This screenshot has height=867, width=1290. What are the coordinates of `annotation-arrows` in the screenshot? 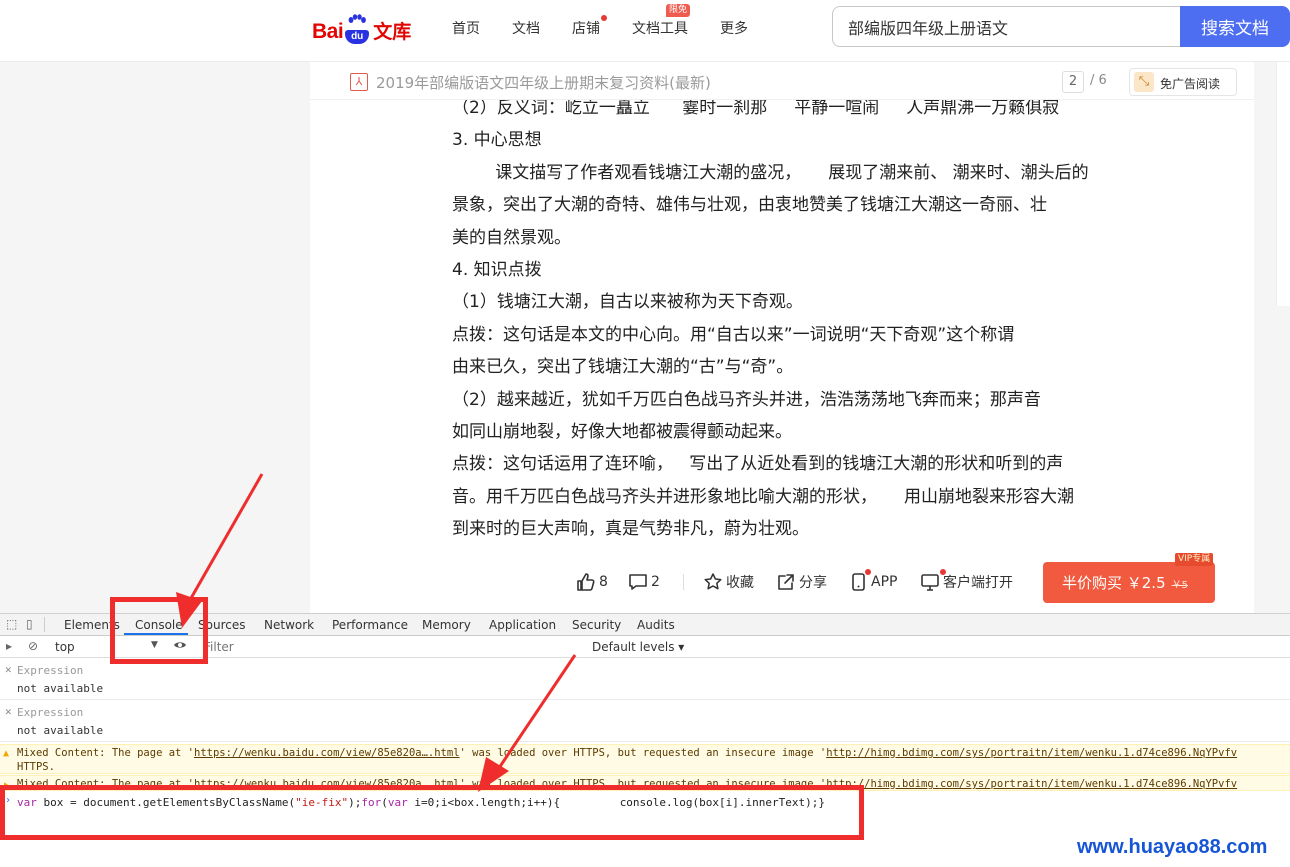 It's located at (376, 632).